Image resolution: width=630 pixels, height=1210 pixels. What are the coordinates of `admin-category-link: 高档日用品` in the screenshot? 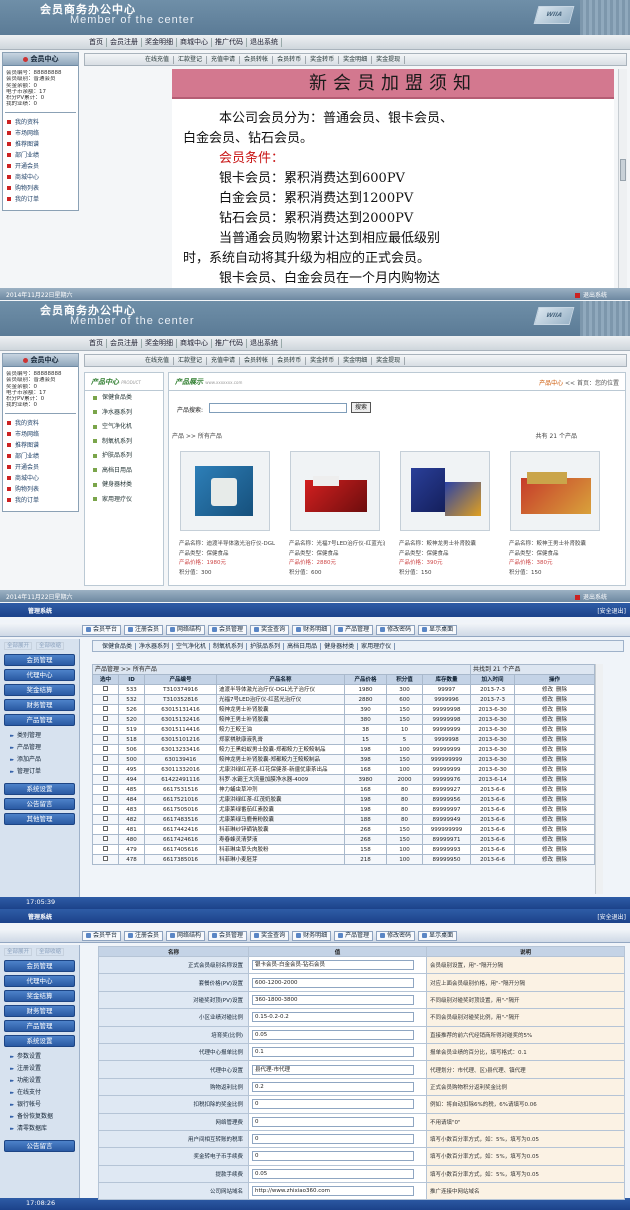 It's located at (303, 646).